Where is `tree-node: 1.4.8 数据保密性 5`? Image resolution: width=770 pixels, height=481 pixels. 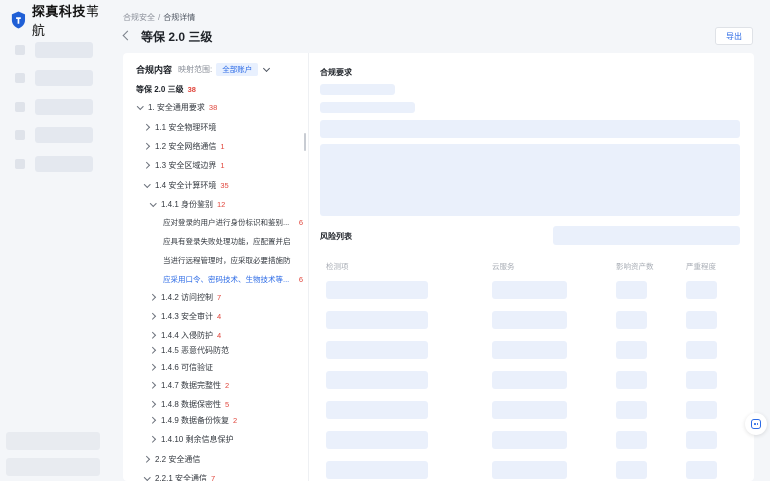 tree-node: 1.4.8 数据保密性 5 is located at coordinates (189, 404).